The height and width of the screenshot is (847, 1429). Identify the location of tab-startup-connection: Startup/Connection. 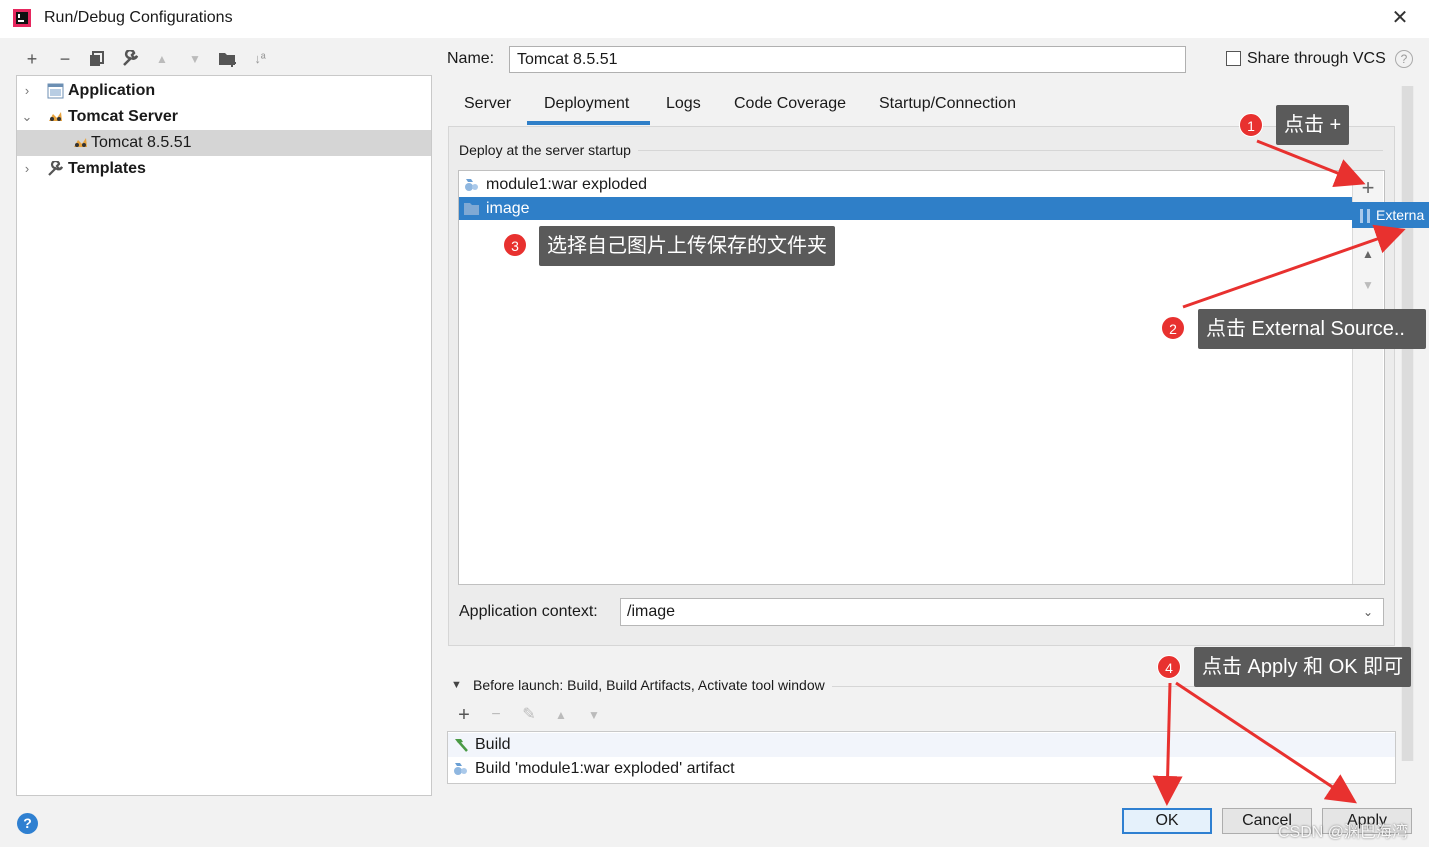
(947, 109).